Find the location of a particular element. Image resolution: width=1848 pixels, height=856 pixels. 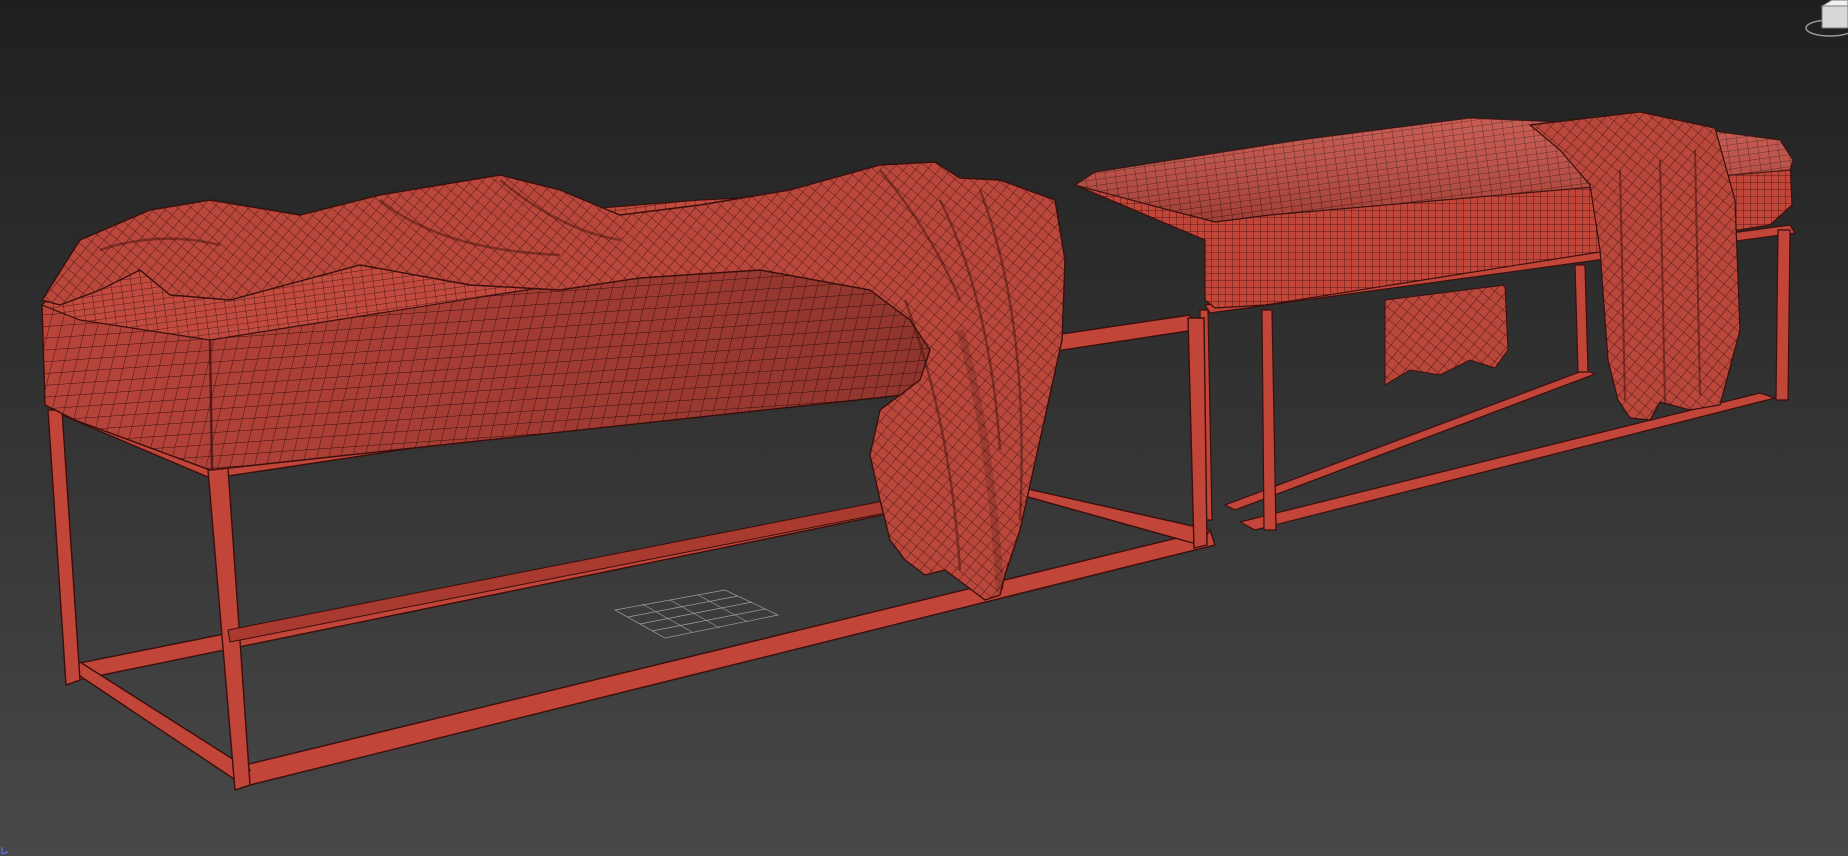

viewcube-icon is located at coordinates (1818, 22).